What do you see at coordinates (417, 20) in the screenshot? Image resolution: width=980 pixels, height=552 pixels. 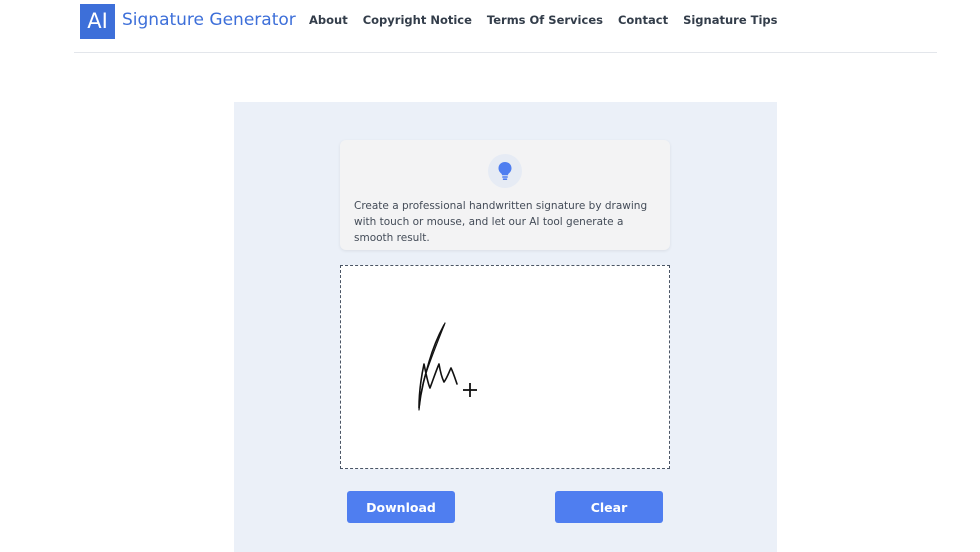 I see `nav-copyright-notice: Copyright Notice` at bounding box center [417, 20].